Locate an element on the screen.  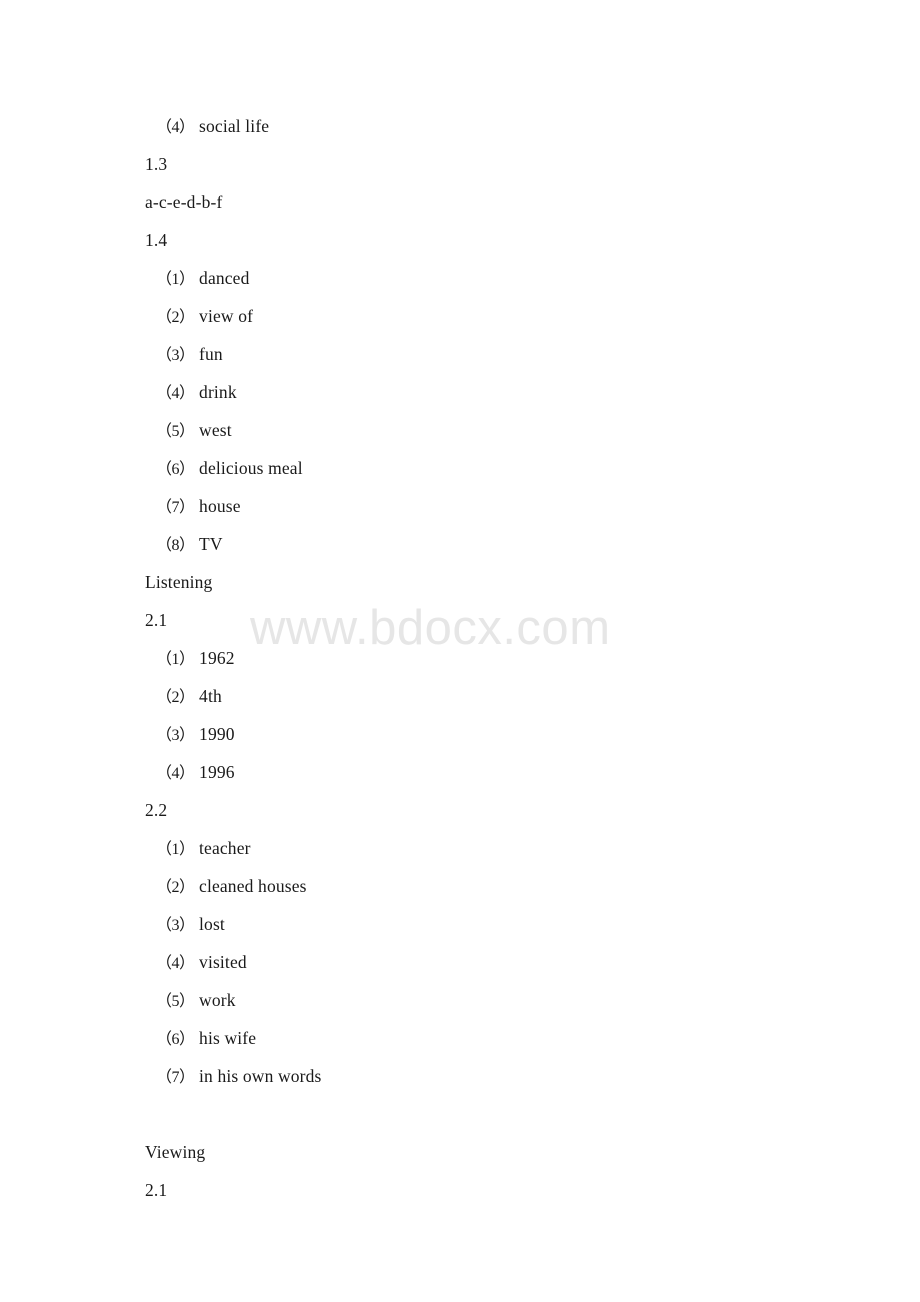
line-text: lost is located at coordinates (212, 924).